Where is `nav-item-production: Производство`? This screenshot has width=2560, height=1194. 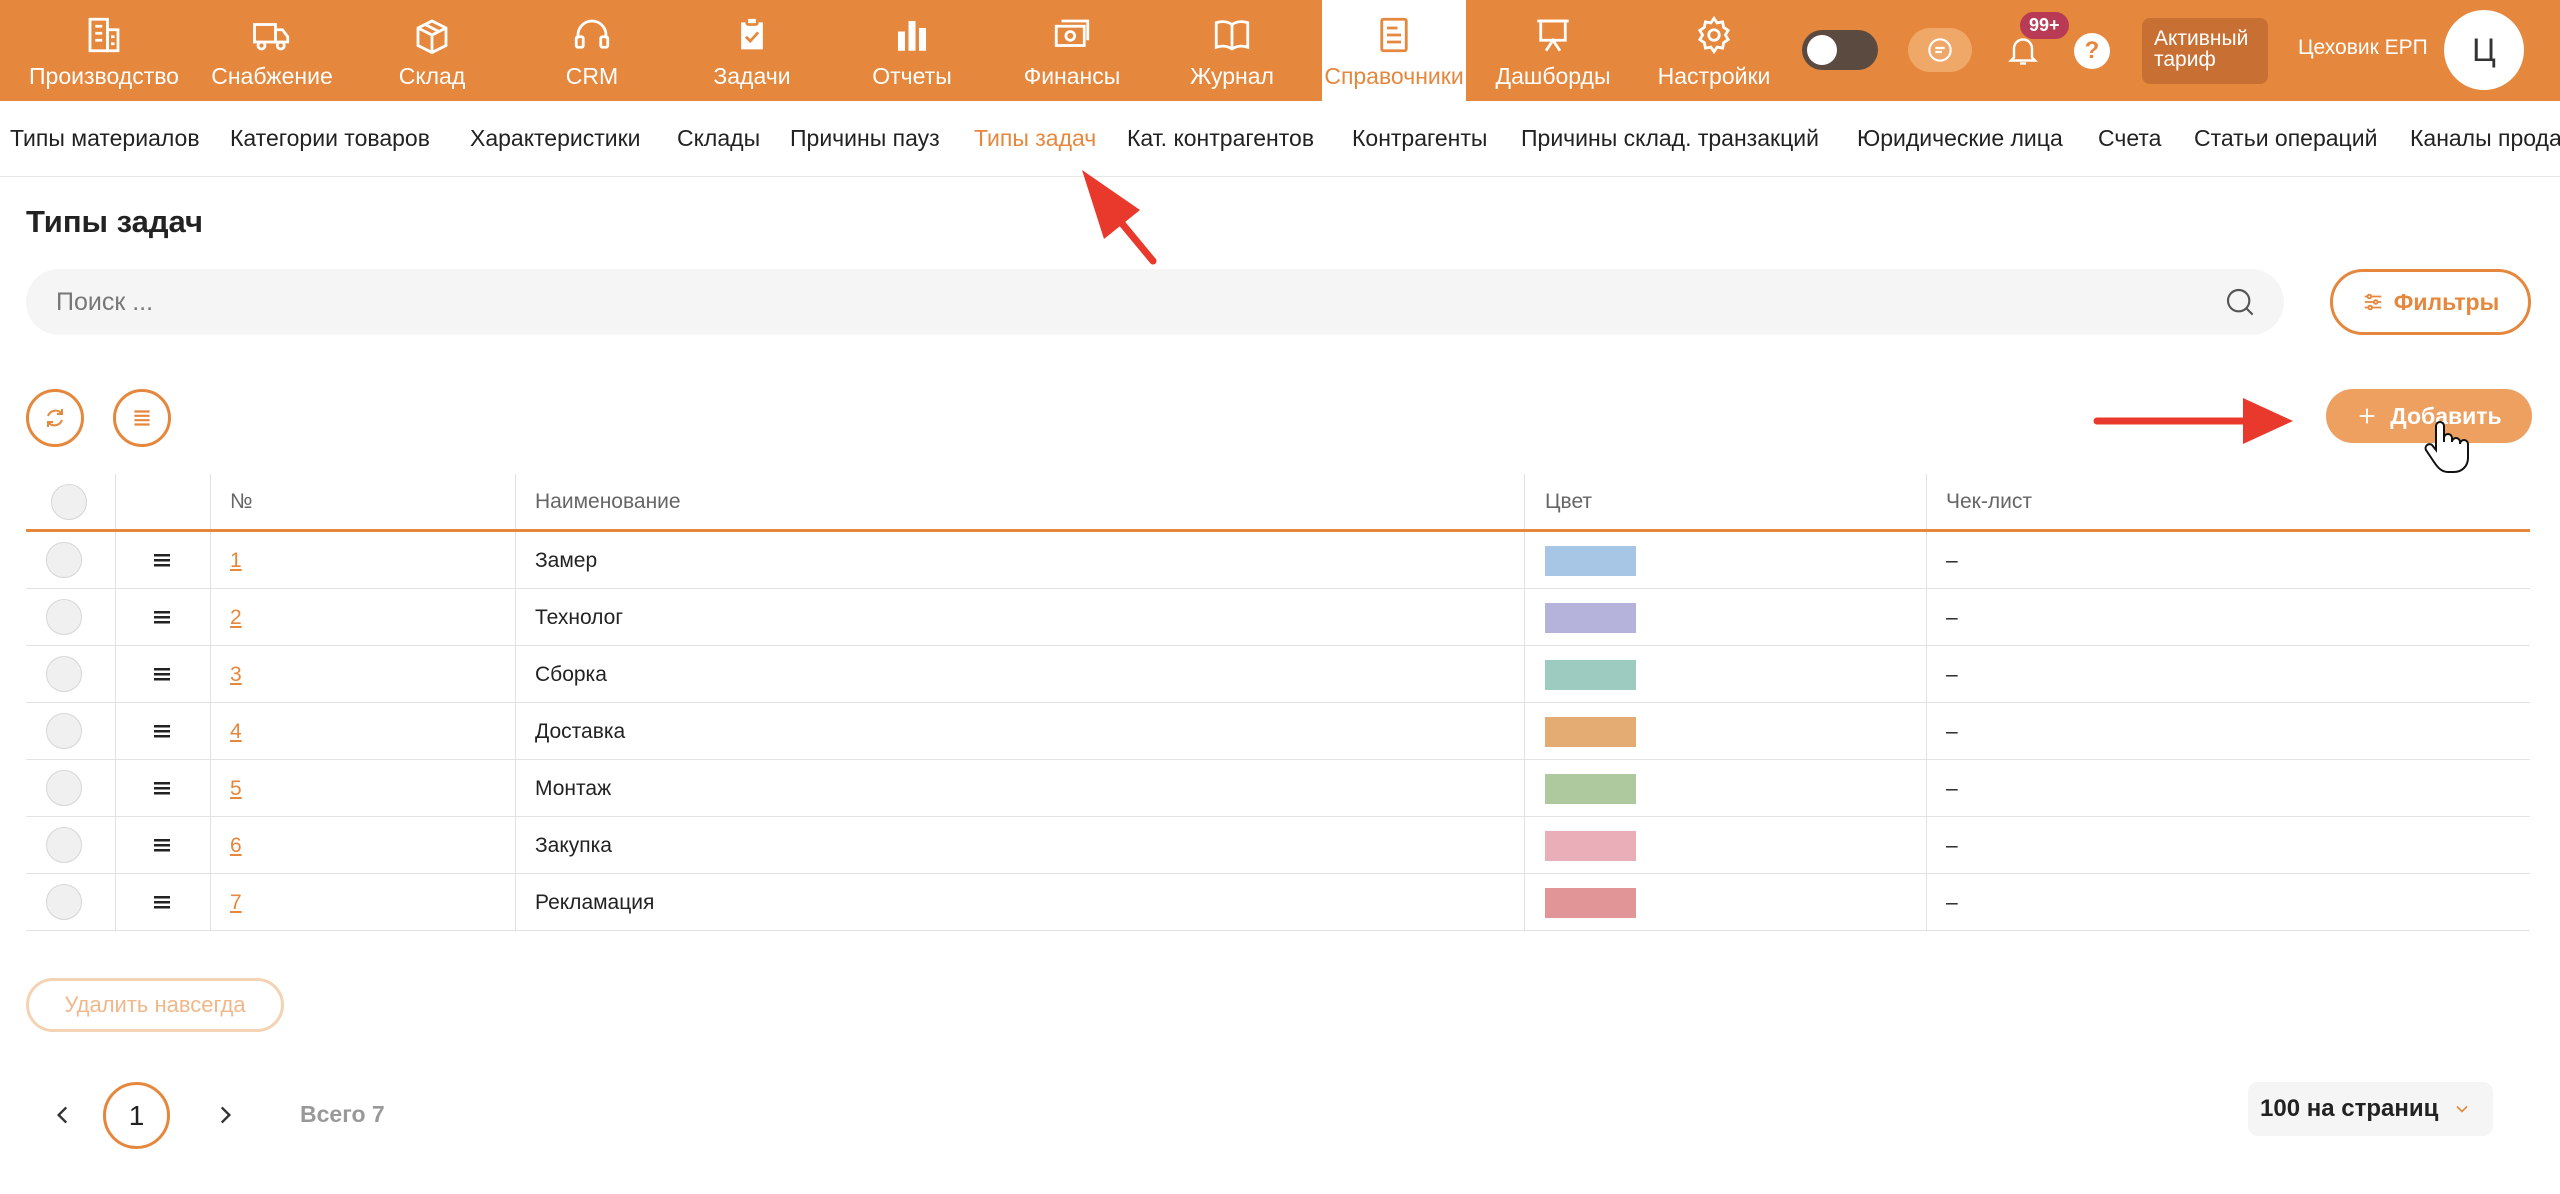
nav-item-production: Производство is located at coordinates (104, 50).